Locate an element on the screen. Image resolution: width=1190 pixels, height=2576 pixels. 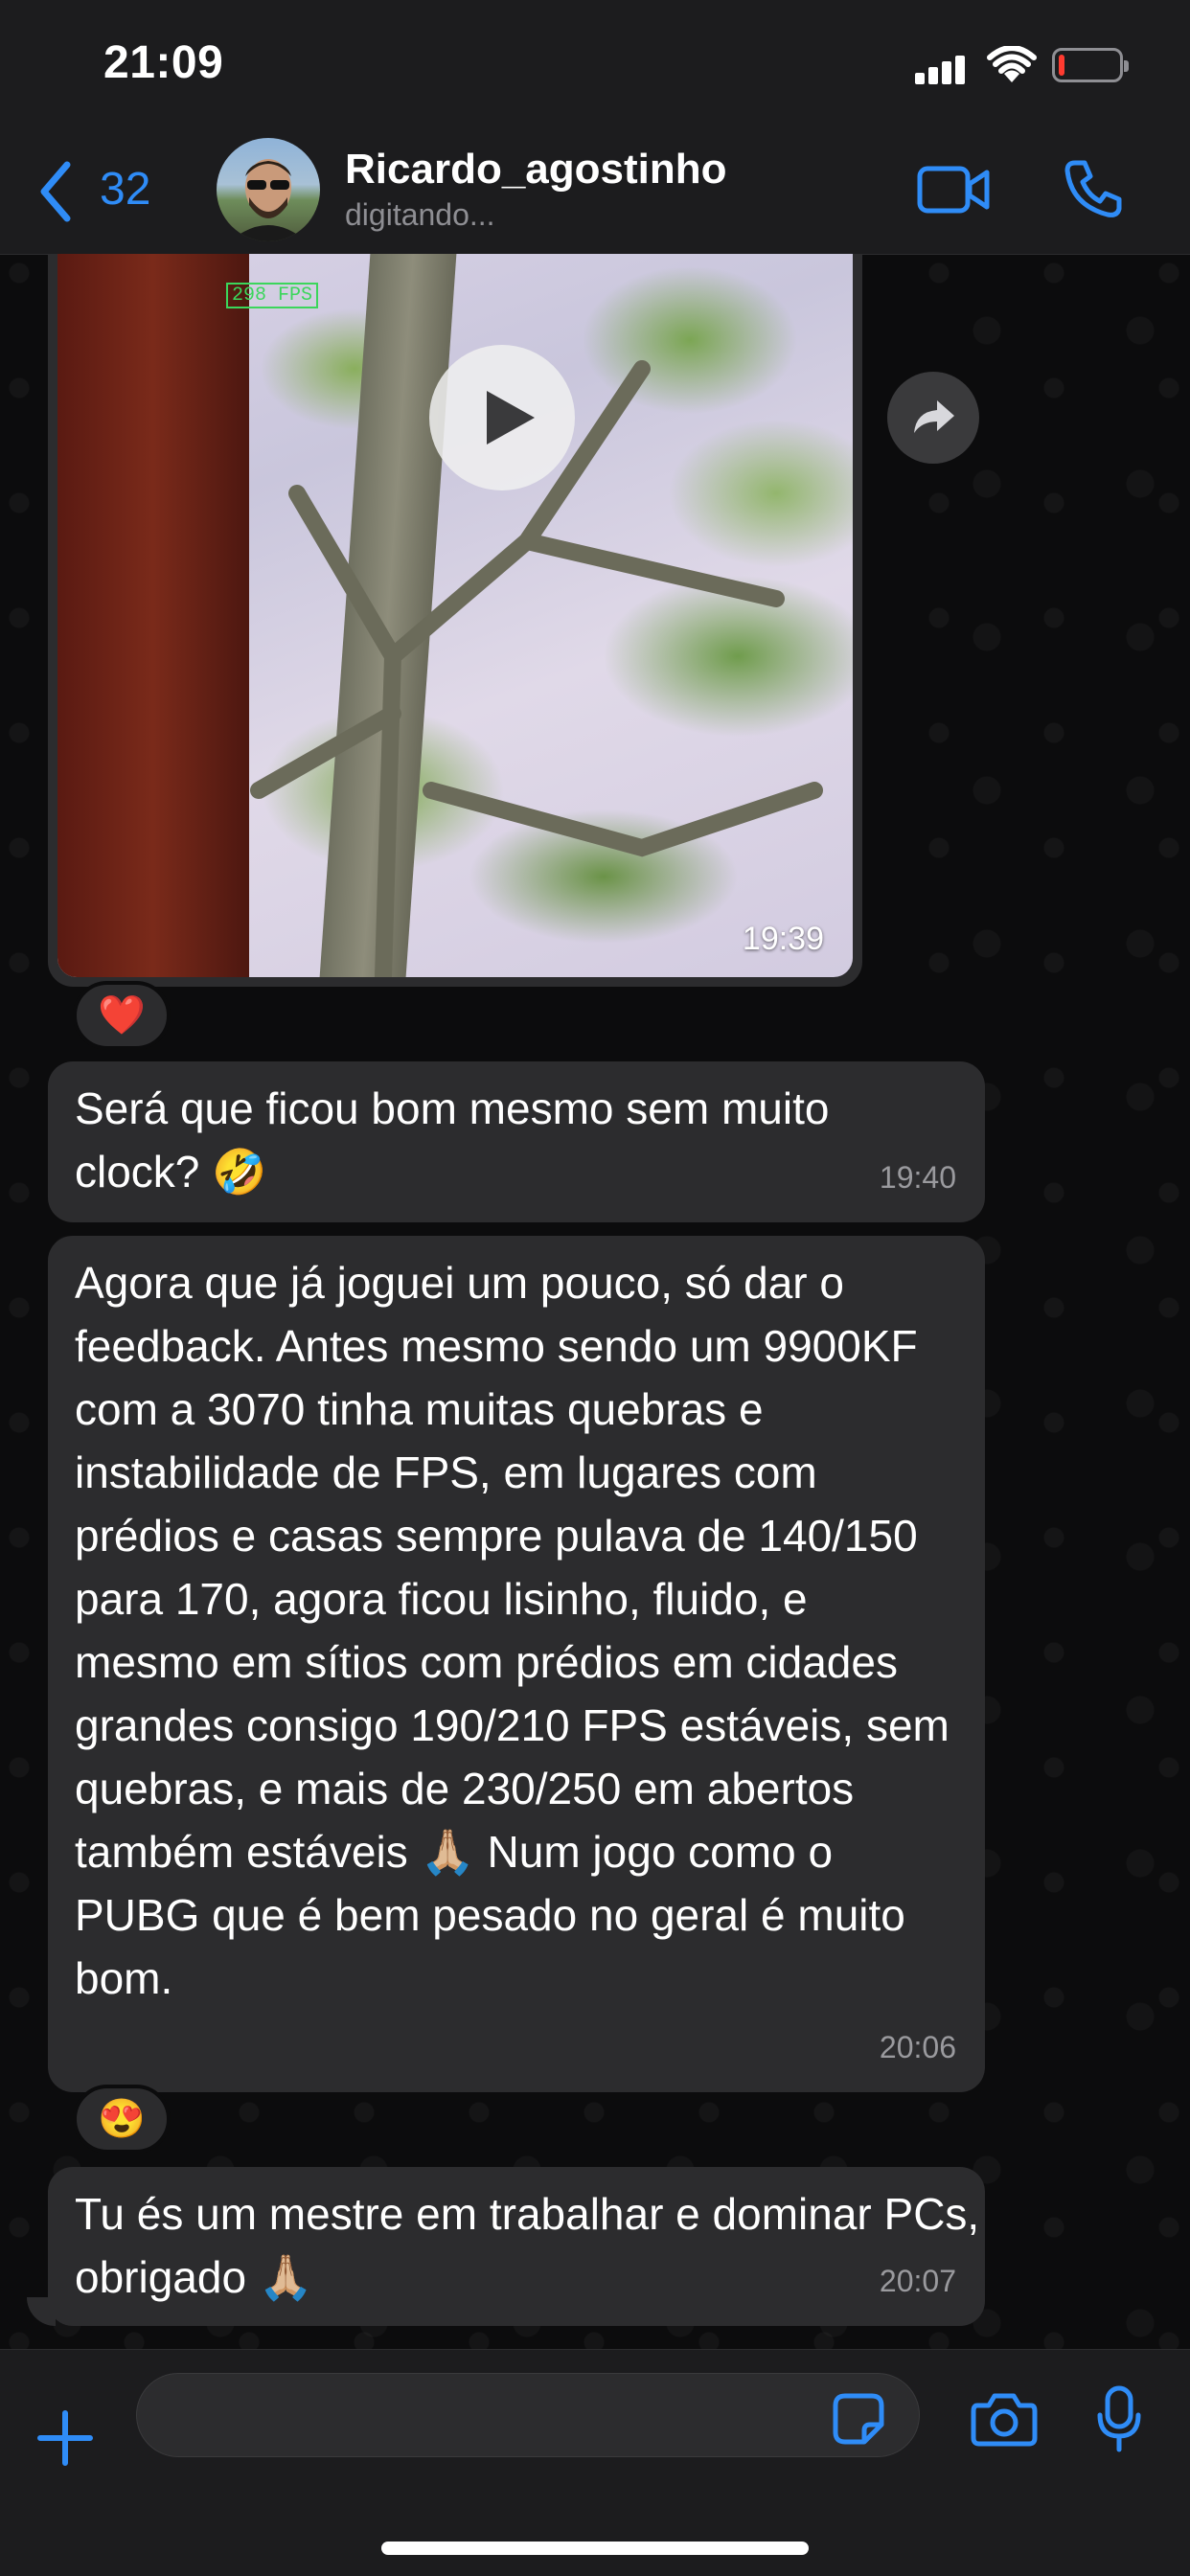
avatar is located at coordinates (269, 189).